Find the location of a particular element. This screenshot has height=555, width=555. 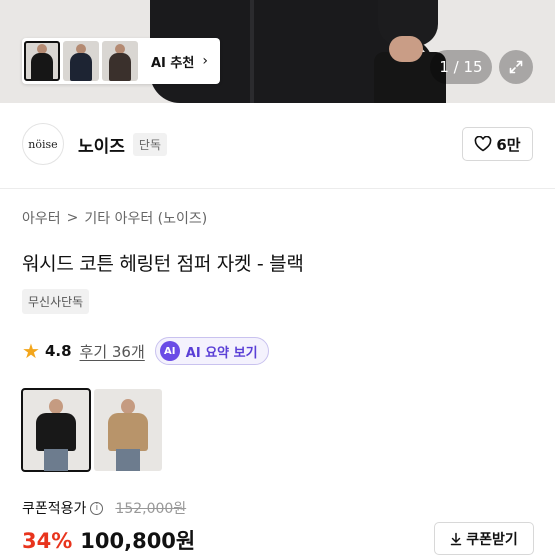

hero-hand-shape is located at coordinates (406, 49).